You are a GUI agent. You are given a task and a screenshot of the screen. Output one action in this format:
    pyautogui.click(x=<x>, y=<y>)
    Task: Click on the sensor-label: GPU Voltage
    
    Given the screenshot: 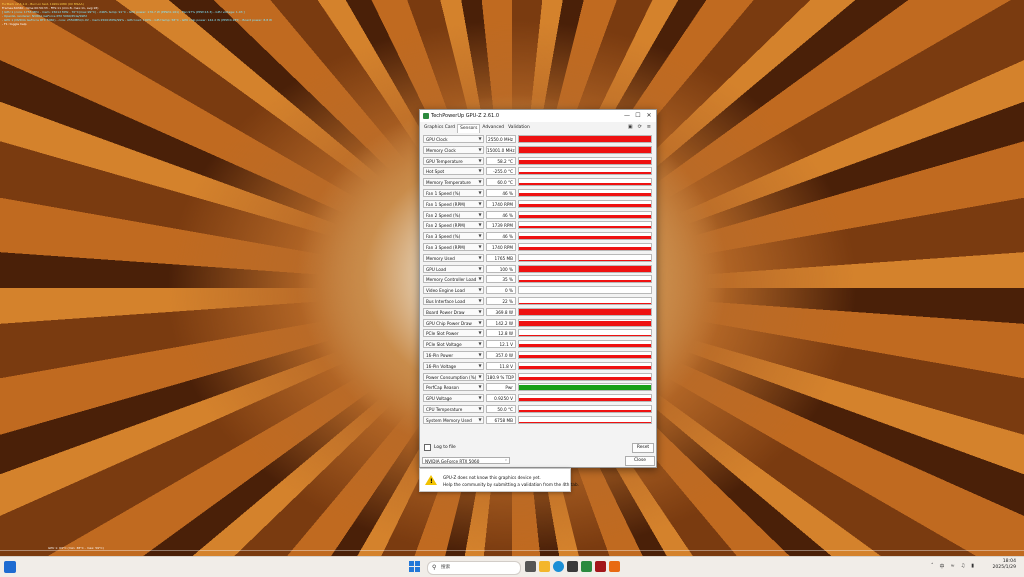 What is the action you would take?
    pyautogui.click(x=453, y=398)
    